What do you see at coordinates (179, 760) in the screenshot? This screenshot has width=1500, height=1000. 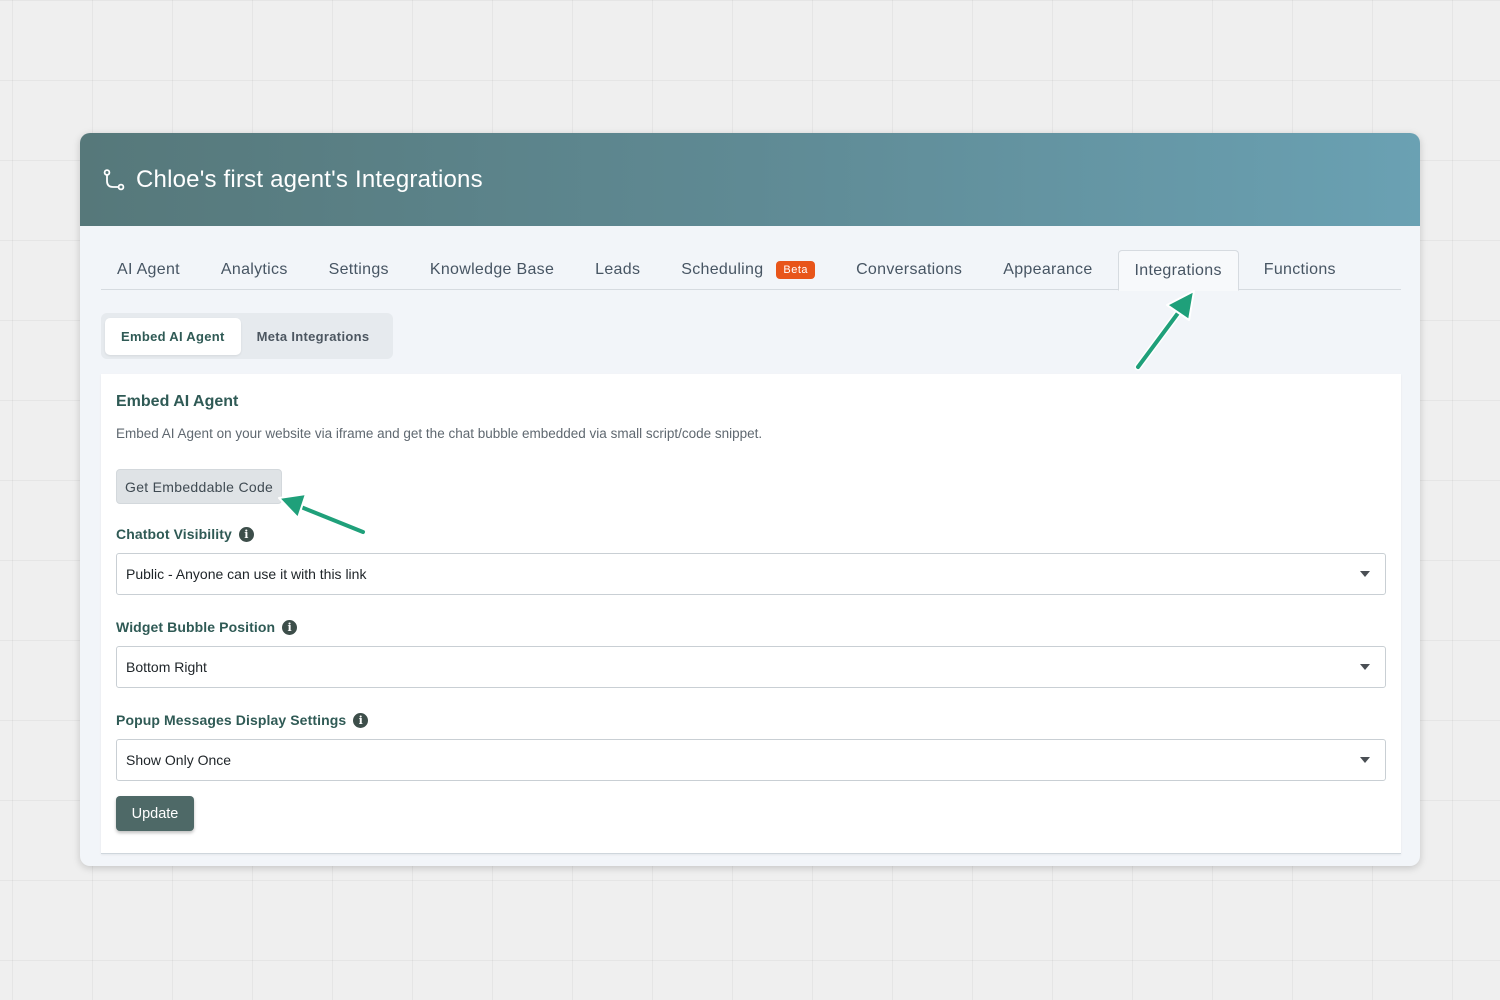 I see `select-value: Show Only Once` at bounding box center [179, 760].